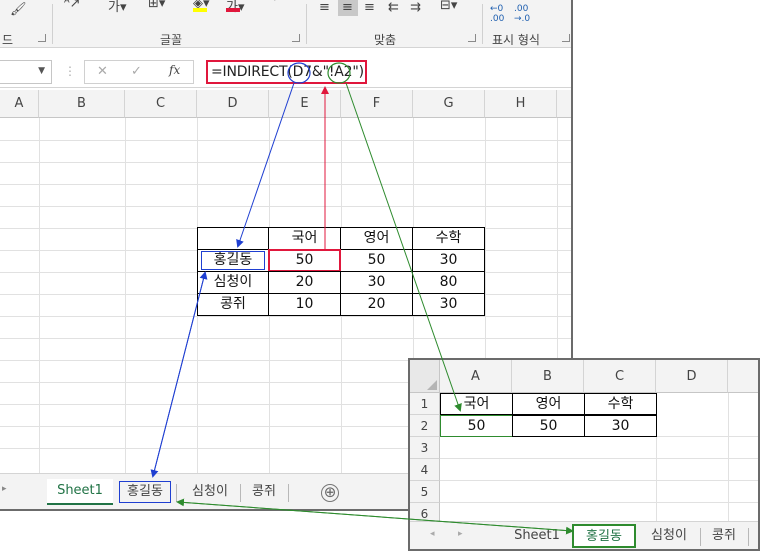 Image resolution: width=760 pixels, height=551 pixels. What do you see at coordinates (136, 71) in the screenshot?
I see `enter-icon: ✓` at bounding box center [136, 71].